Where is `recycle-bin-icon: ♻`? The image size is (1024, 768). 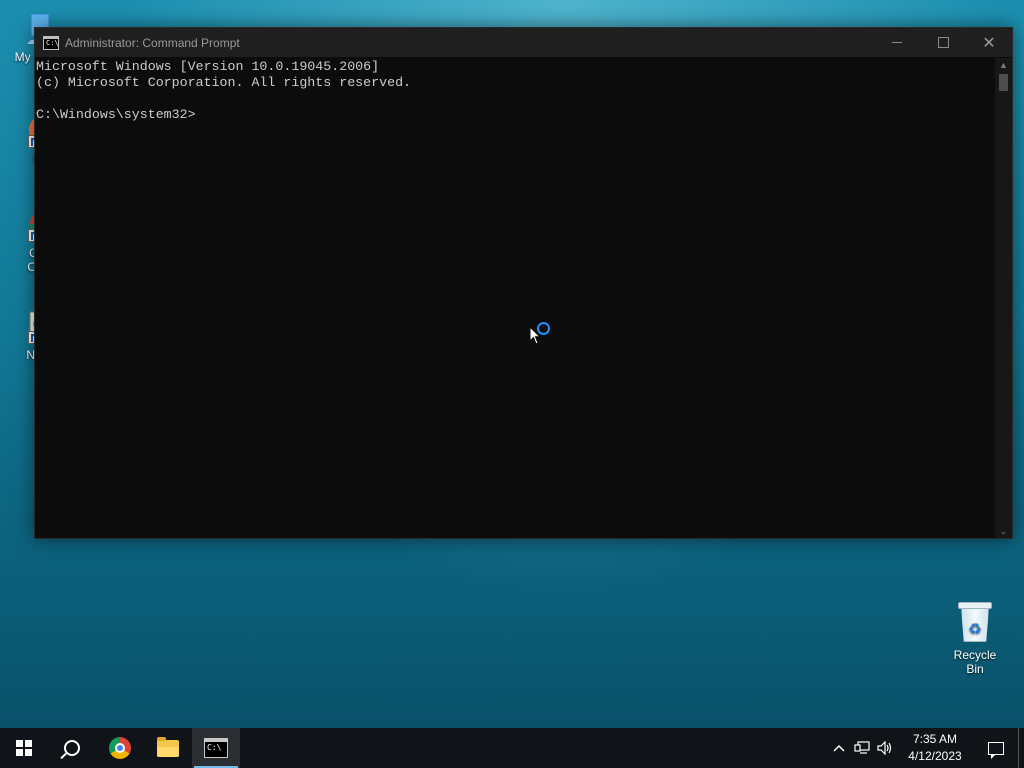 recycle-bin-icon: ♻ is located at coordinates (975, 622).